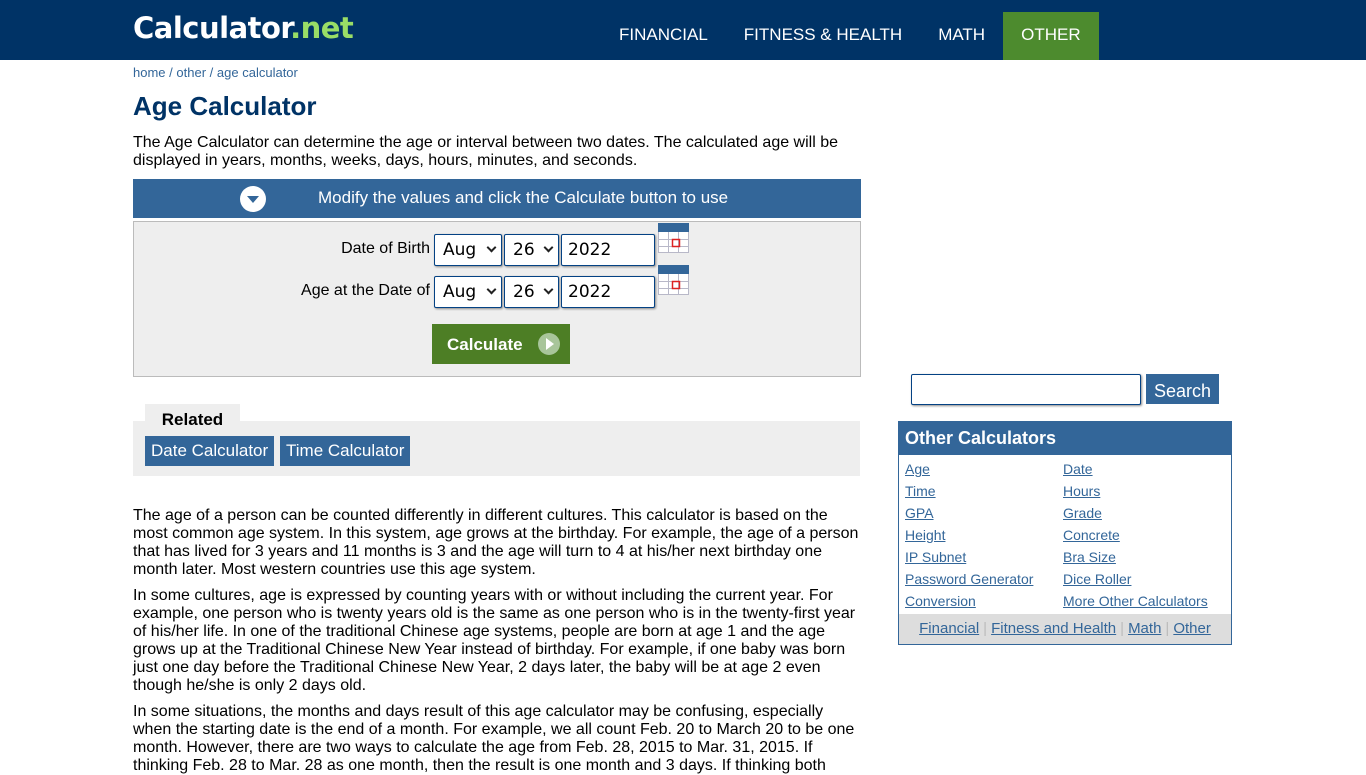 The width and height of the screenshot is (1366, 775). I want to click on birth-day-select: 26, so click(531, 250).